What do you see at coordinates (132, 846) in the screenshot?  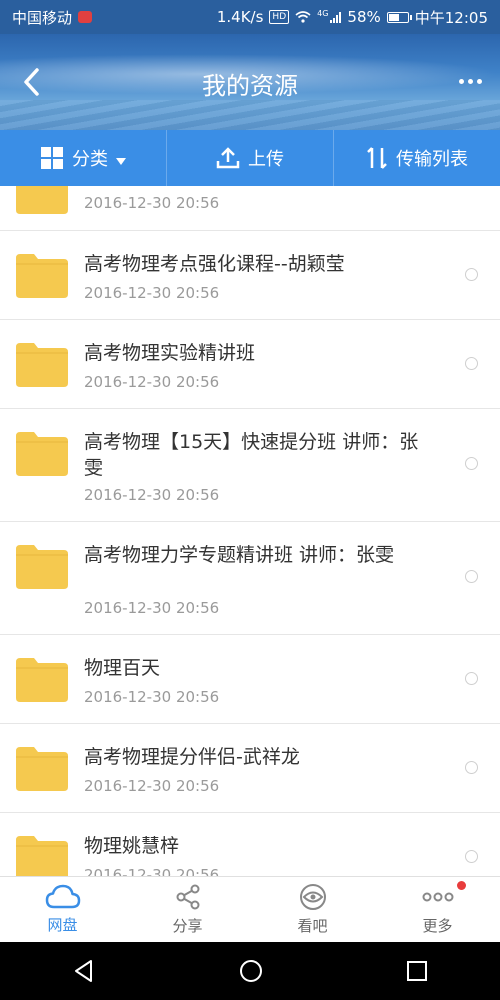 I see `item-name: 物理姚慧梓` at bounding box center [132, 846].